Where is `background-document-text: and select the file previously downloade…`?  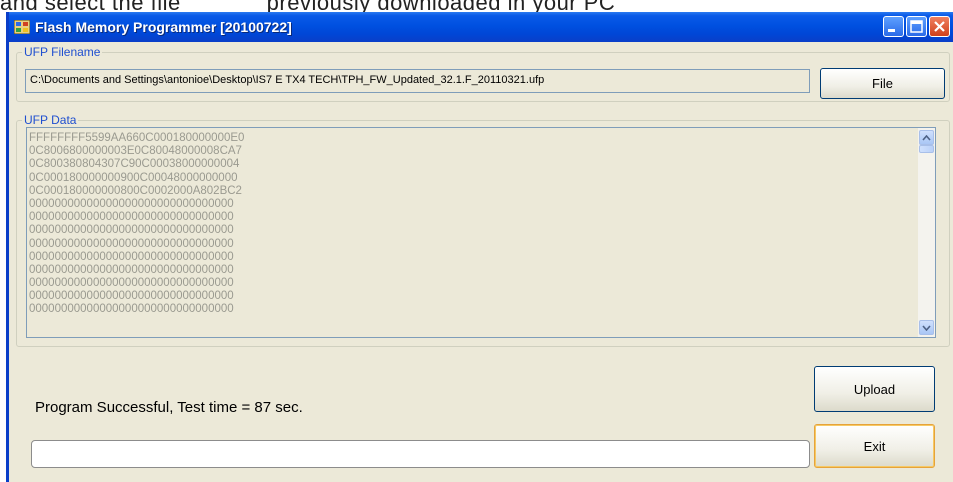 background-document-text: and select the file previously downloade… is located at coordinates (308, 7).